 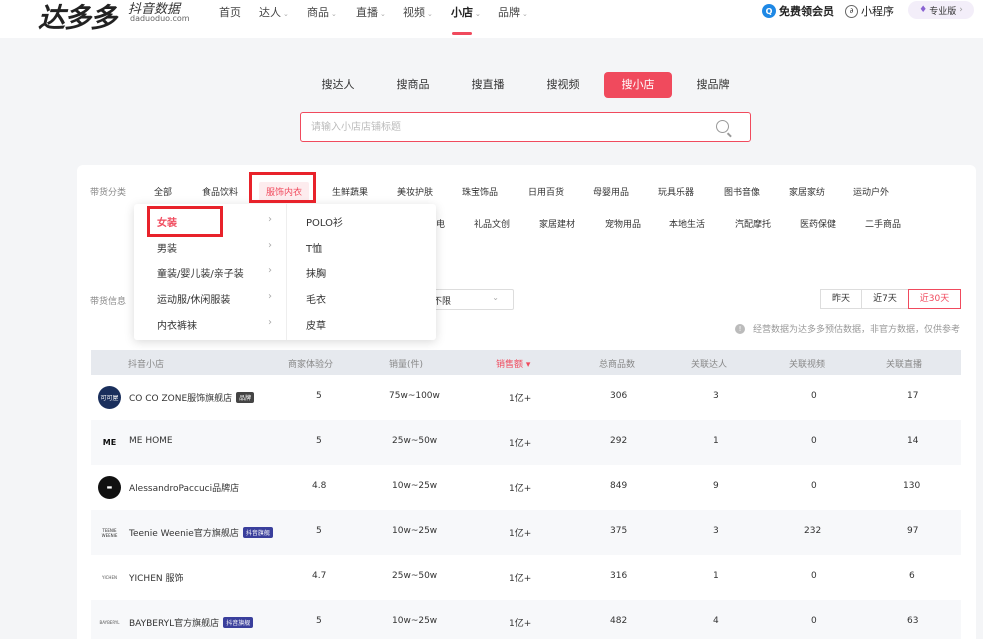 I want to click on column-header-creators: 关联达人, so click(x=709, y=363).